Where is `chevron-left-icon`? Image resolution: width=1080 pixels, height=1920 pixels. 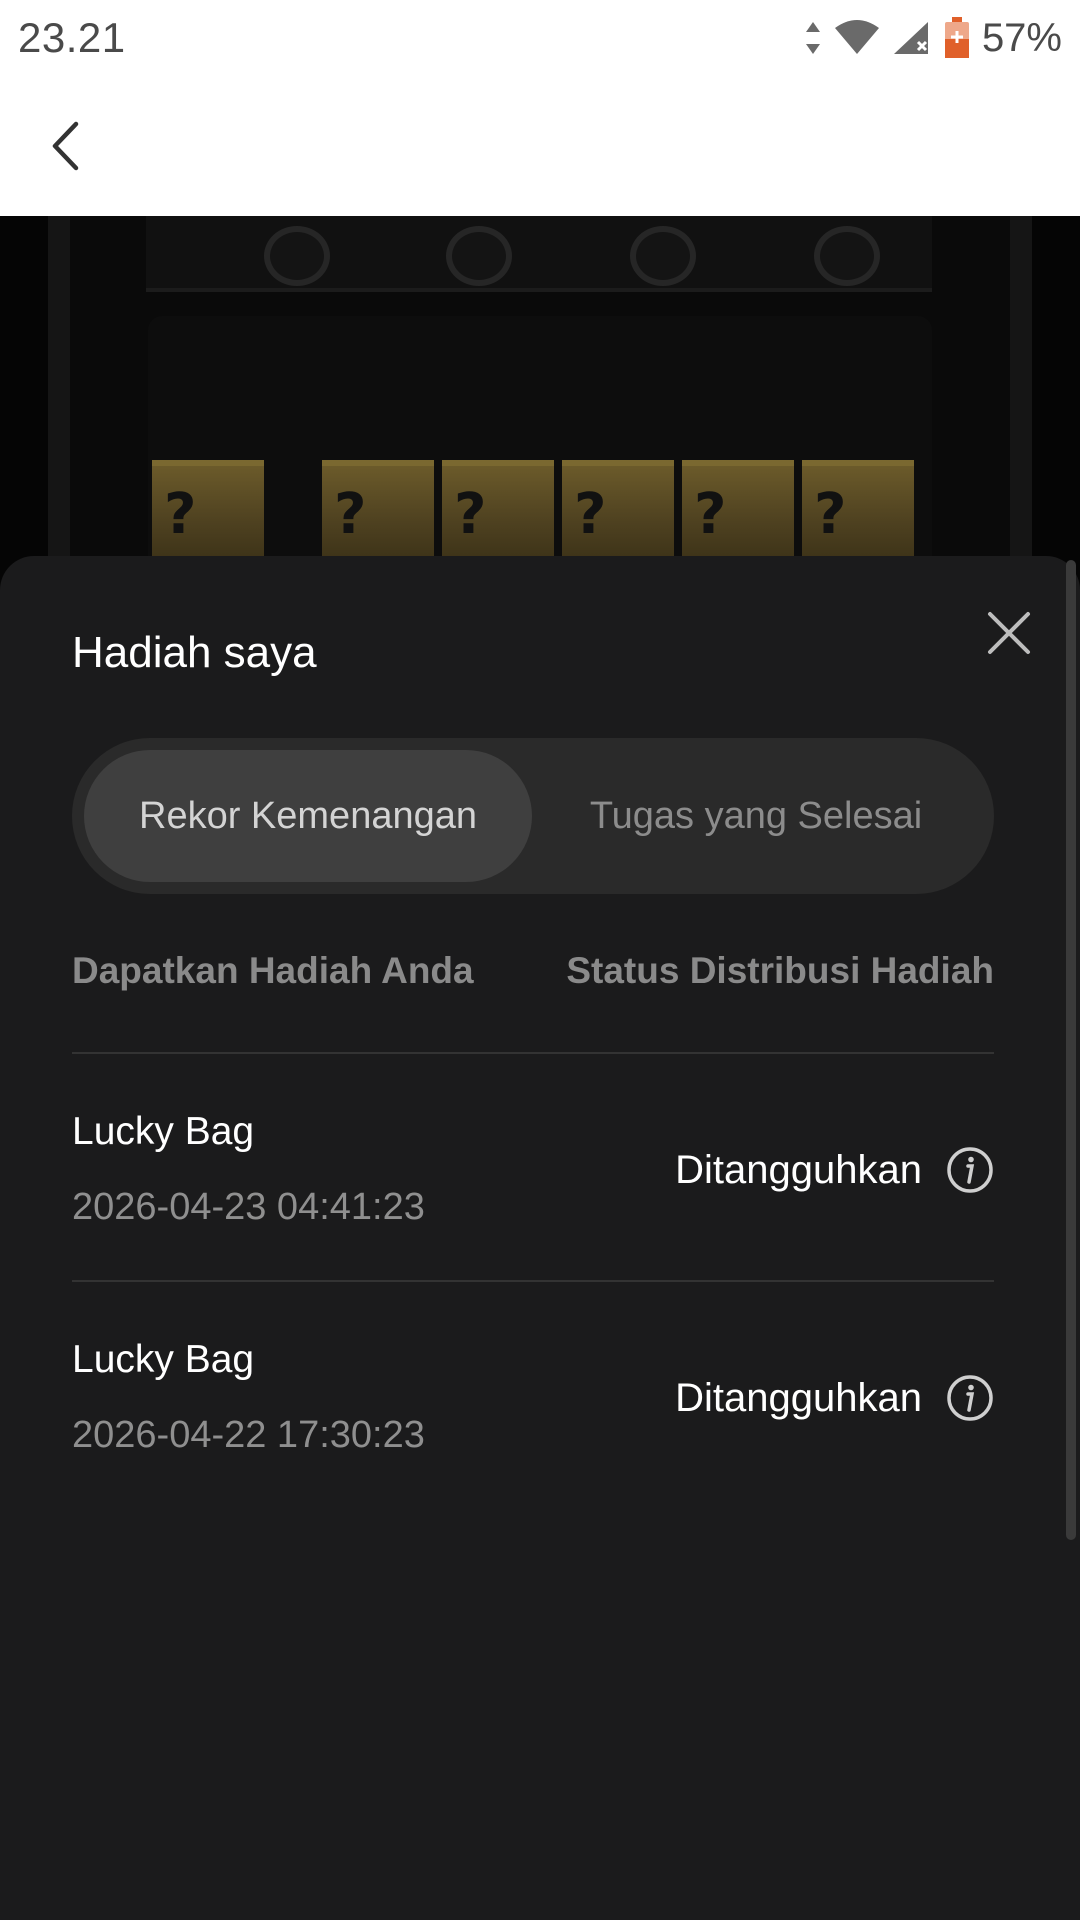 chevron-left-icon is located at coordinates (65, 148).